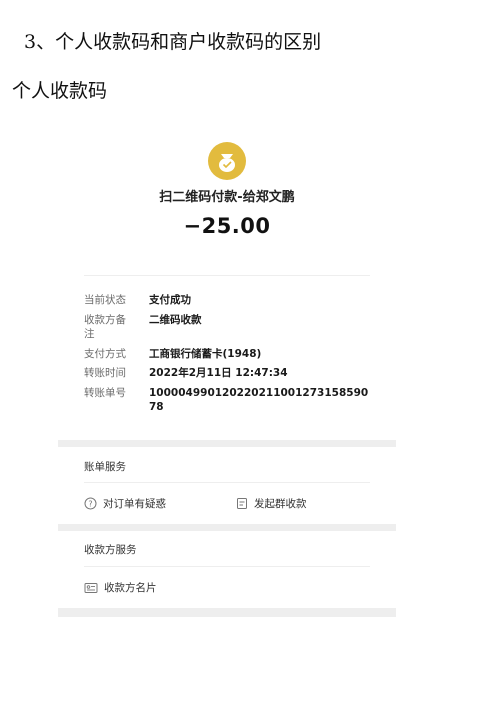  I want to click on group-collect-label: 发起群收款, so click(280, 504).